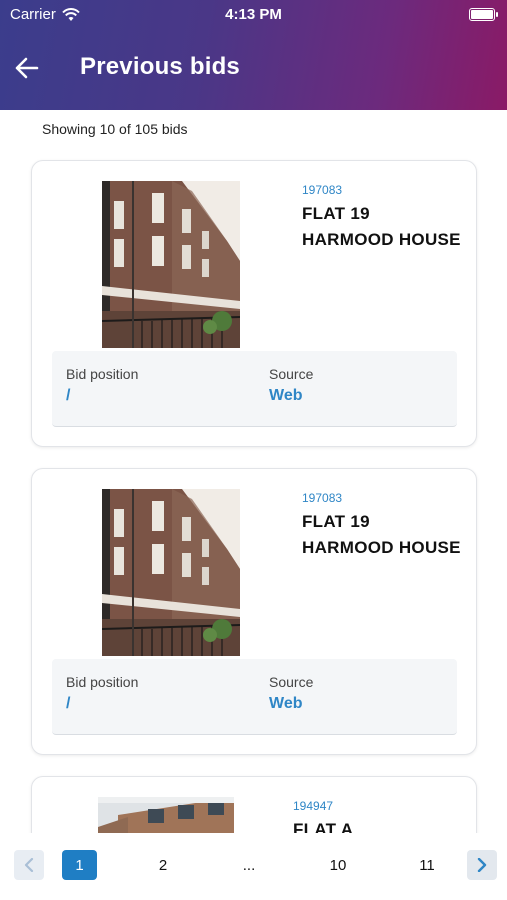 This screenshot has width=507, height=900. What do you see at coordinates (163, 865) in the screenshot?
I see `page-button-2: 2` at bounding box center [163, 865].